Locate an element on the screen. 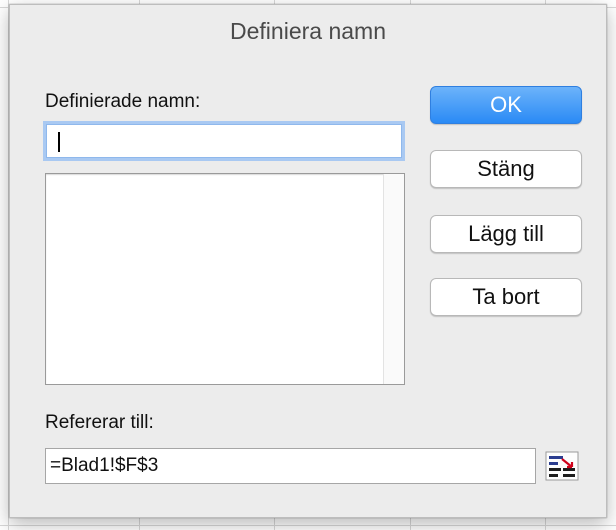  text-caret is located at coordinates (59, 142).